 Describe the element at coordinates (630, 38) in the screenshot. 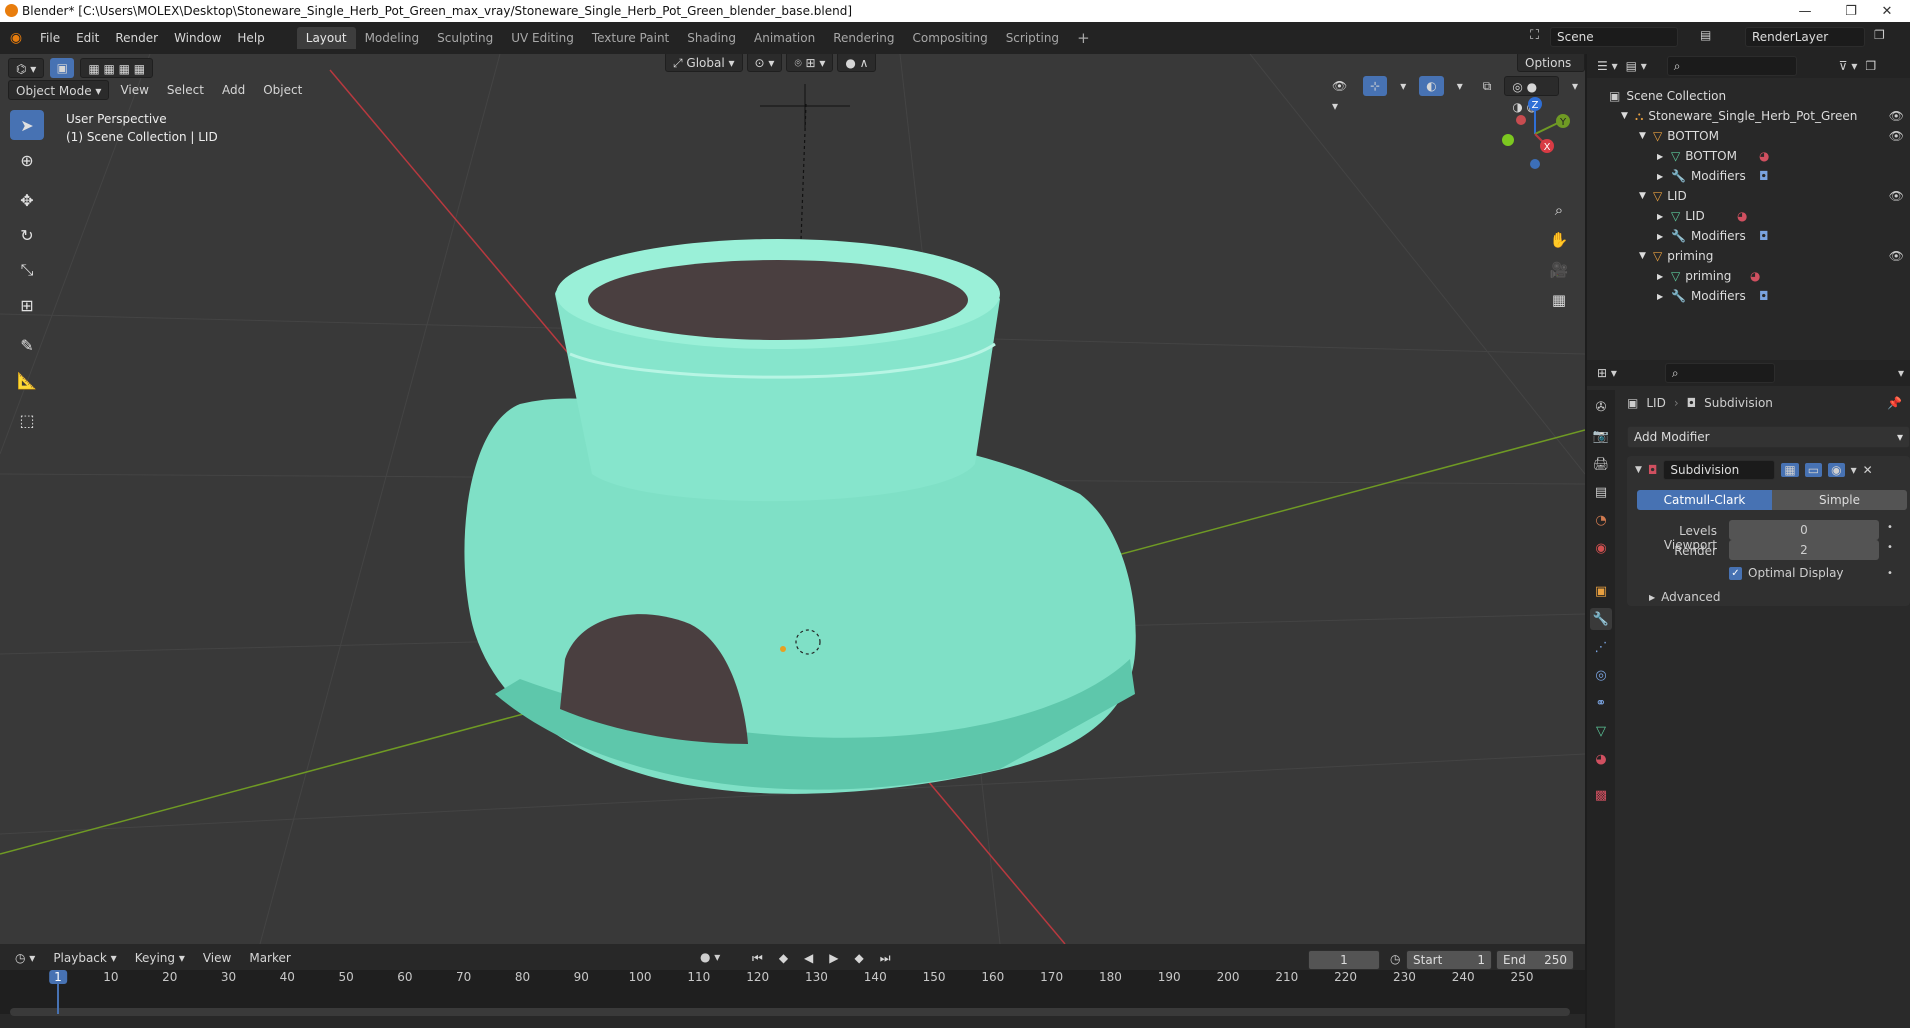

I see `workspace-tab-texture-paint: Texture Paint` at that location.